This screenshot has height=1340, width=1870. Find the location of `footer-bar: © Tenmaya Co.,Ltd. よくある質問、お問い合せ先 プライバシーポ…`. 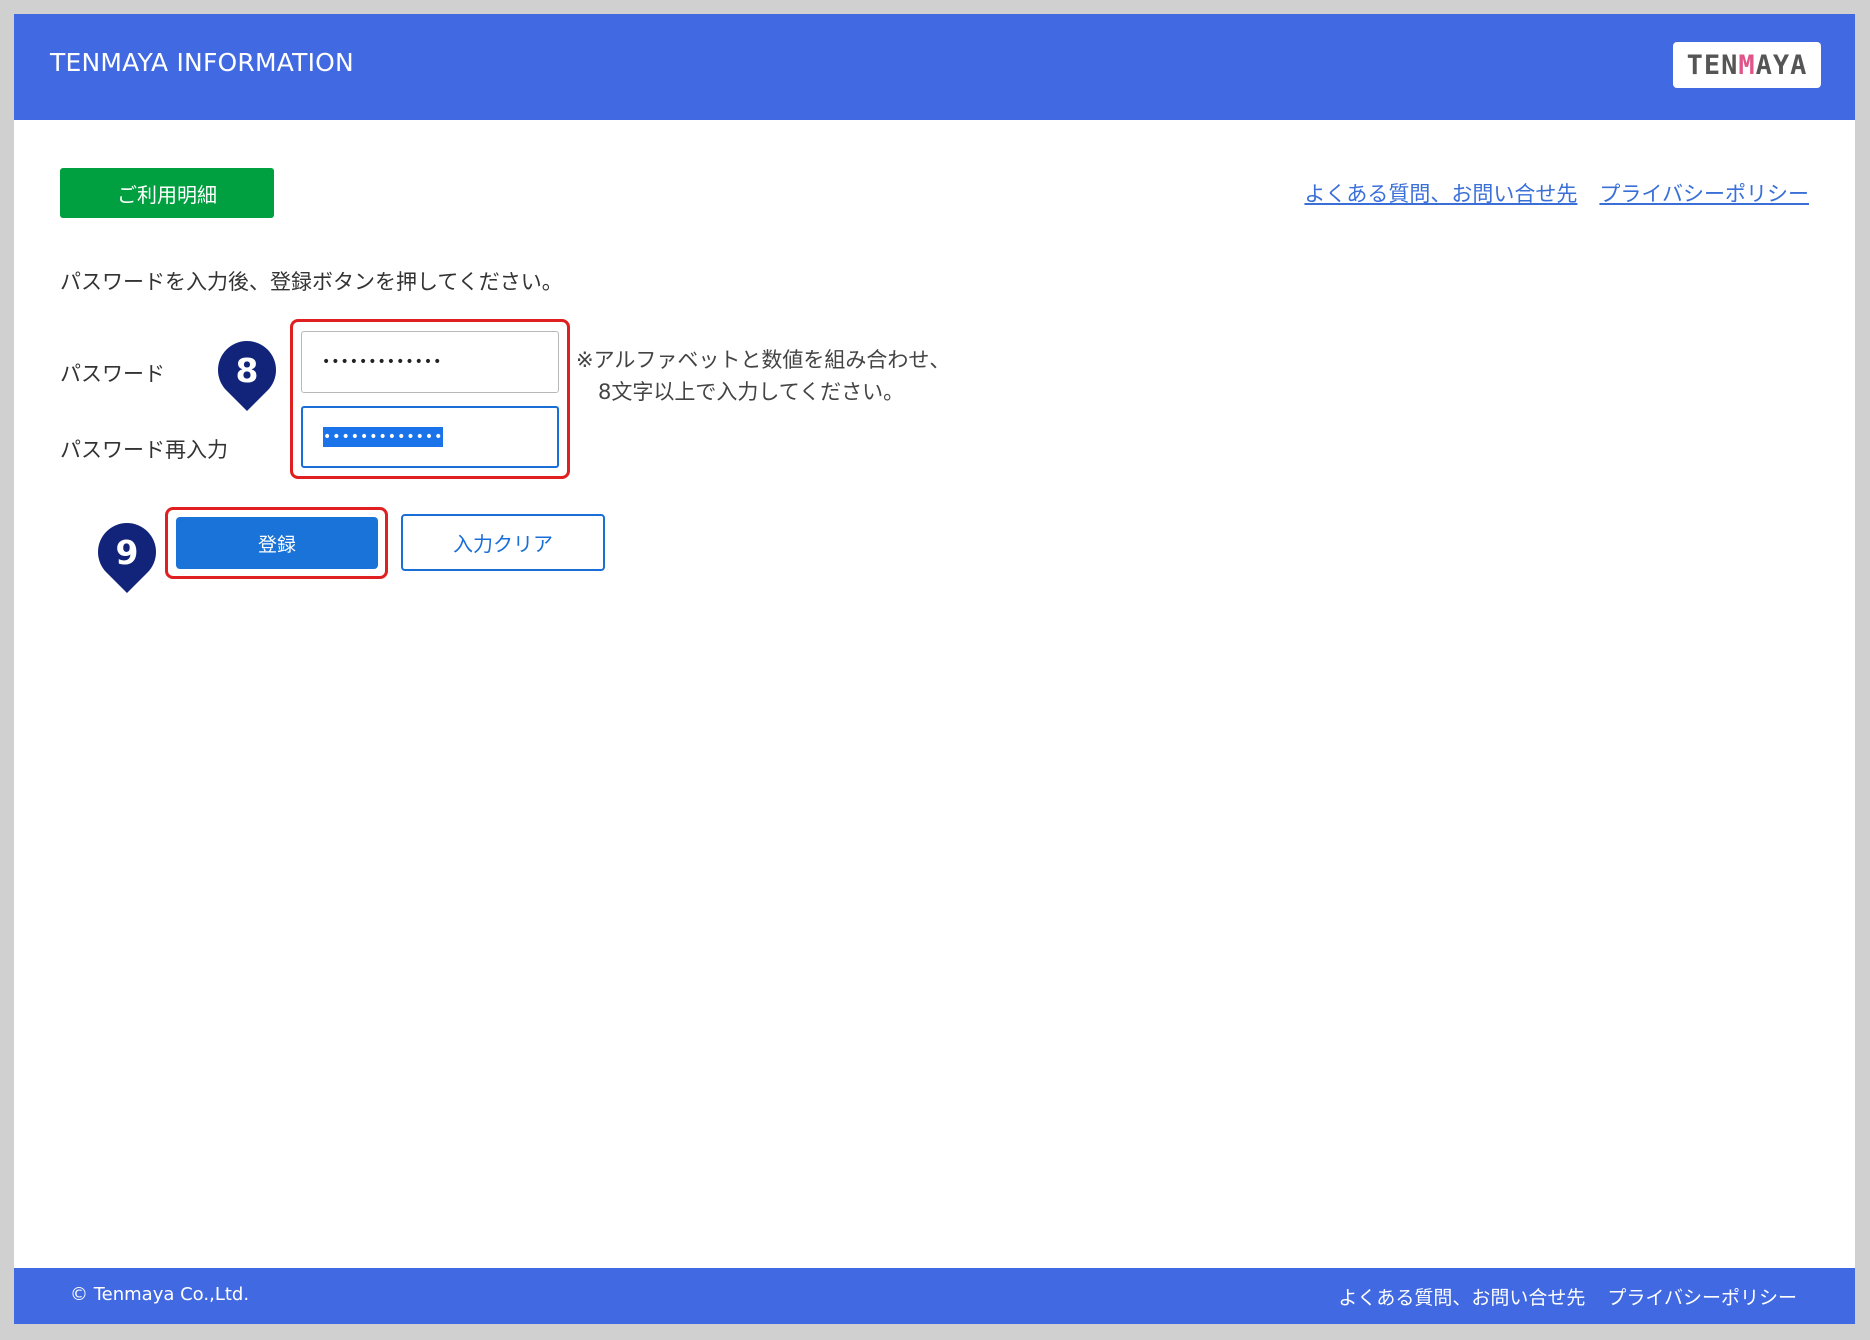

footer-bar: © Tenmaya Co.,Ltd. よくある質問、お問い合せ先 プライバシーポ… is located at coordinates (934, 1296).